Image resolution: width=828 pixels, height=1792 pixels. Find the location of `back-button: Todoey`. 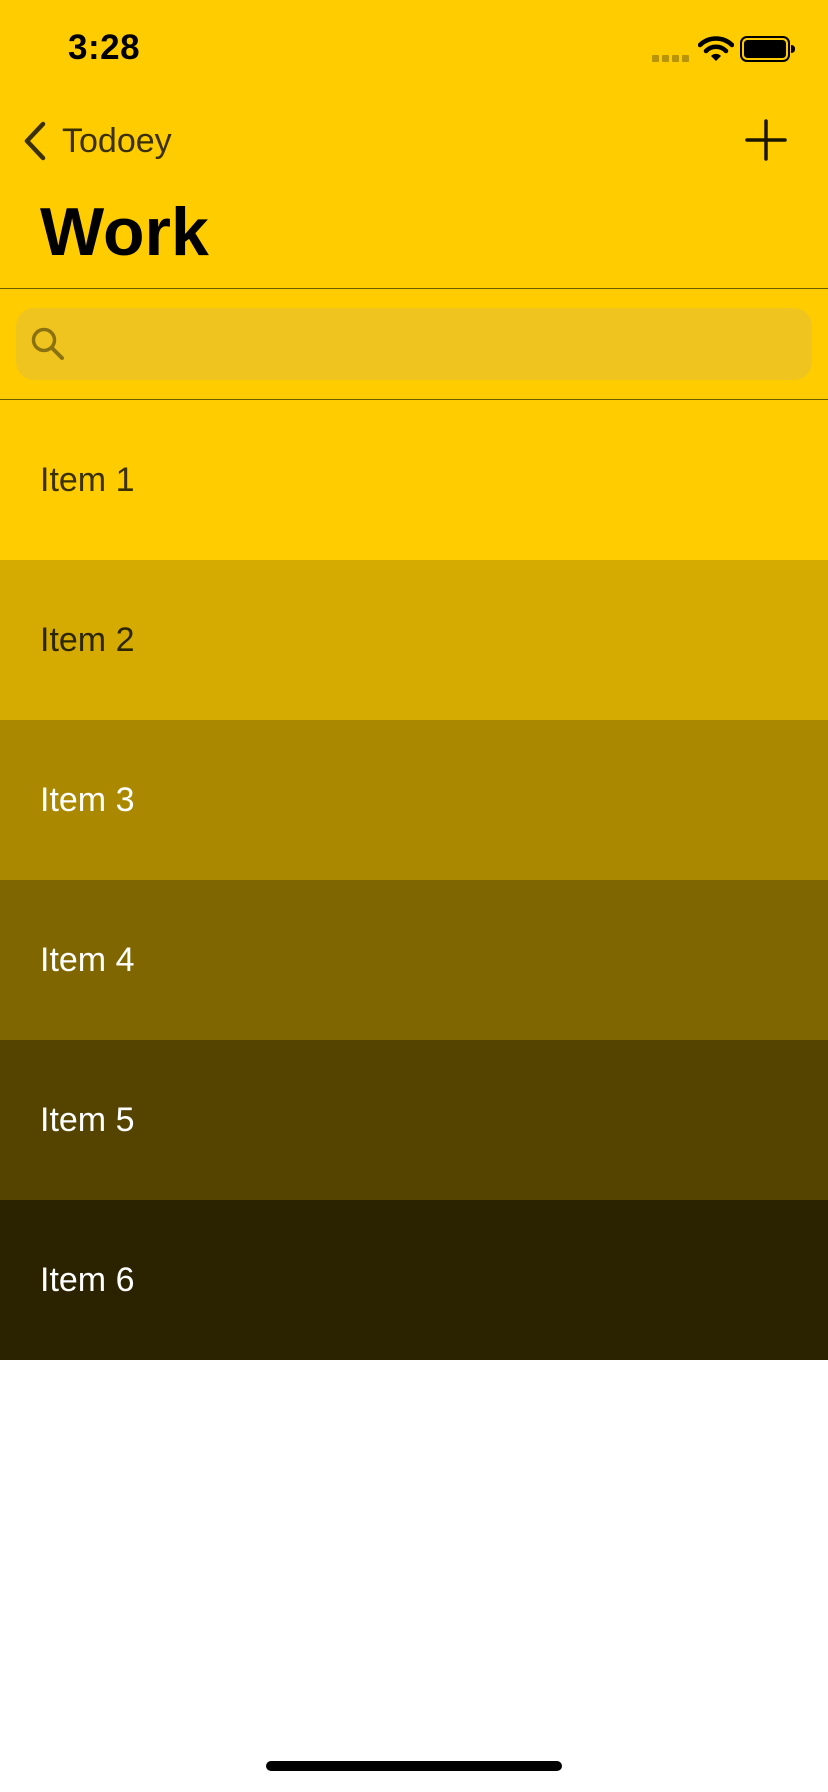

back-button: Todoey is located at coordinates (97, 141).